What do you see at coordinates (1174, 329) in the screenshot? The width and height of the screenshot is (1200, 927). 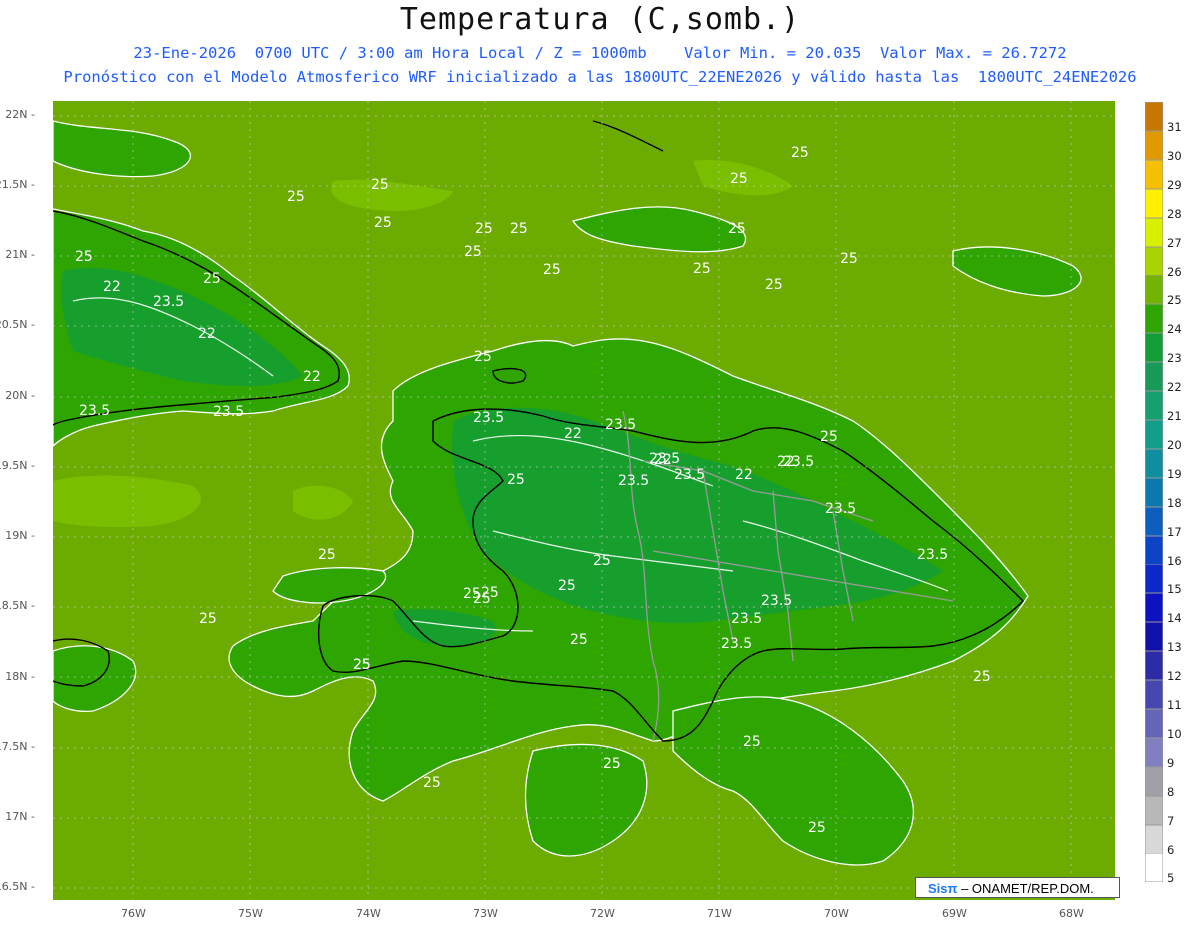 I see `colorbar-label: 24` at bounding box center [1174, 329].